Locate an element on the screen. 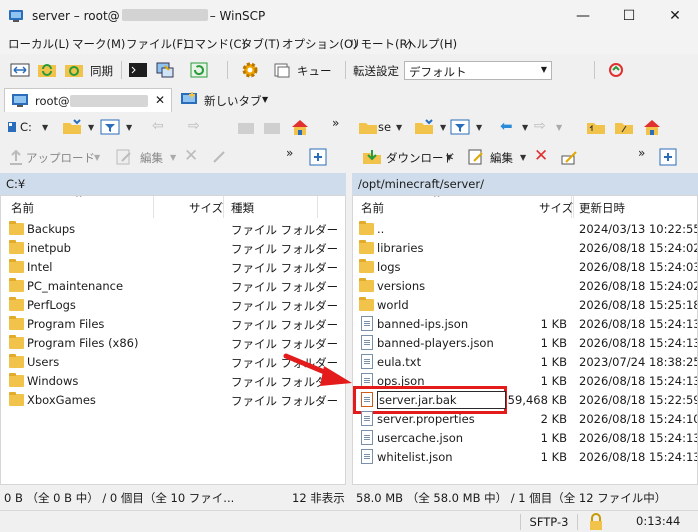 Image resolution: width=698 pixels, height=532 pixels. column-header-type: 種類 is located at coordinates (242, 208).